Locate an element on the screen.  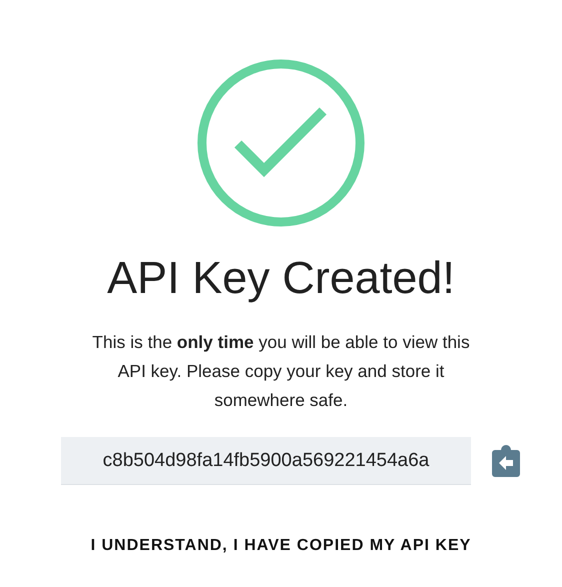
dialog-title: API Key Created! is located at coordinates (281, 278).